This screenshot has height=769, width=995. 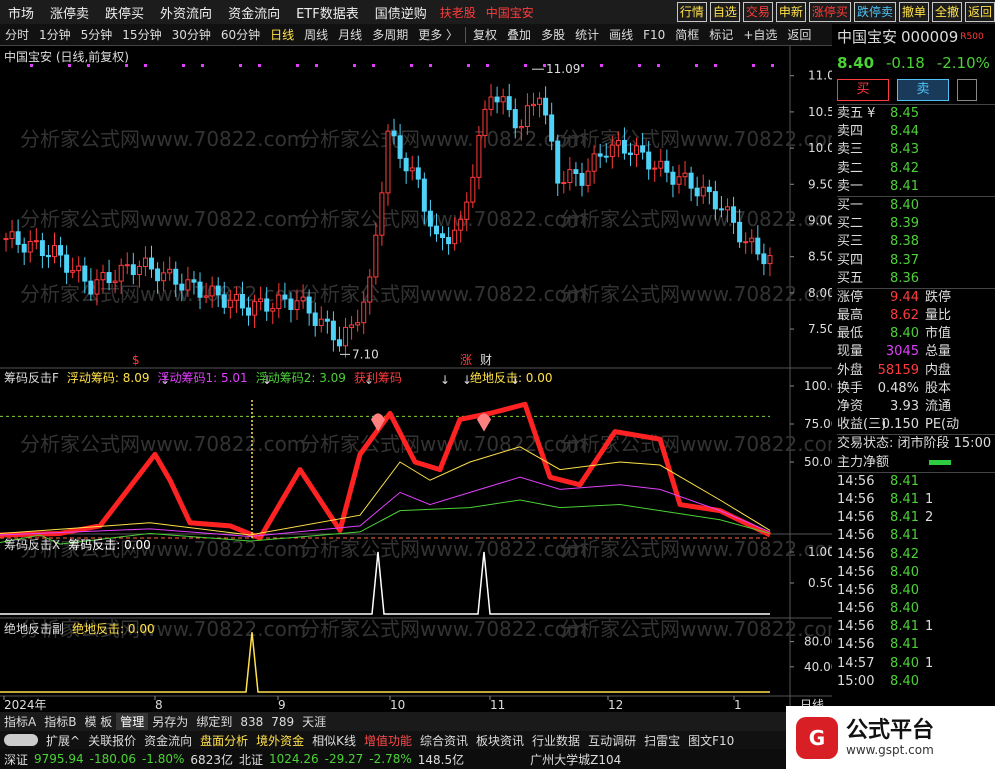 I want to click on ind1-label-float: 浮动筹码: 8.09, so click(x=108, y=378).